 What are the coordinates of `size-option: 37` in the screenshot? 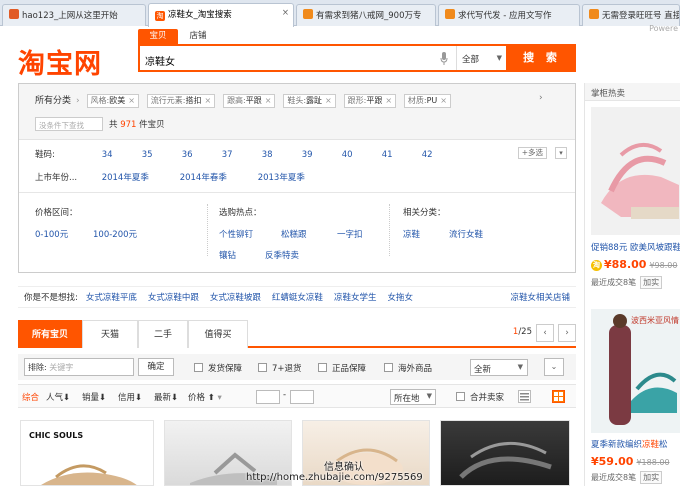 It's located at (242, 155).